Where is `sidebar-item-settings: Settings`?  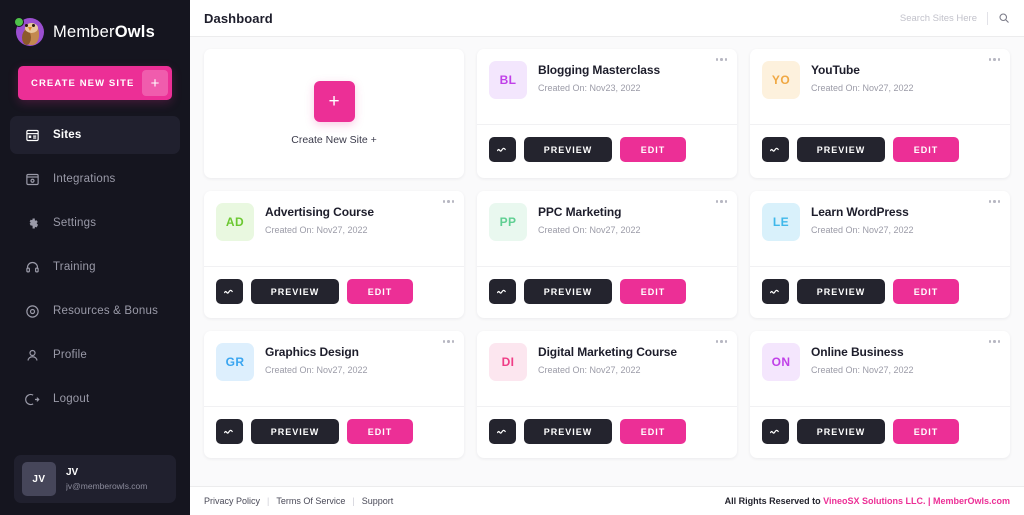
sidebar-item-settings: Settings is located at coordinates (95, 223).